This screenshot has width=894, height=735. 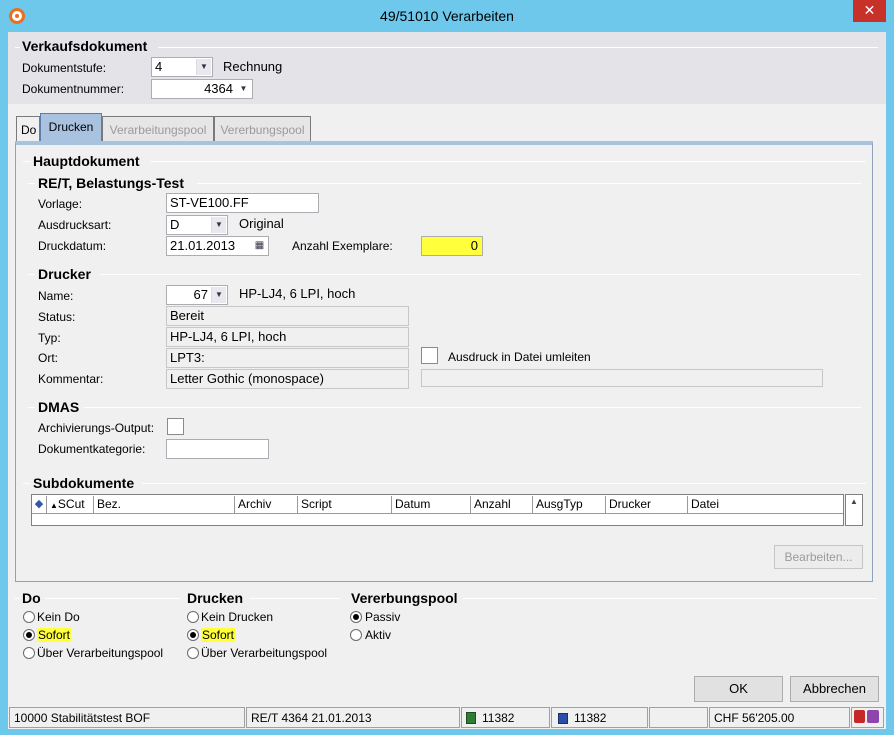 What do you see at coordinates (31, 598) in the screenshot?
I see `do-options-title: Do` at bounding box center [31, 598].